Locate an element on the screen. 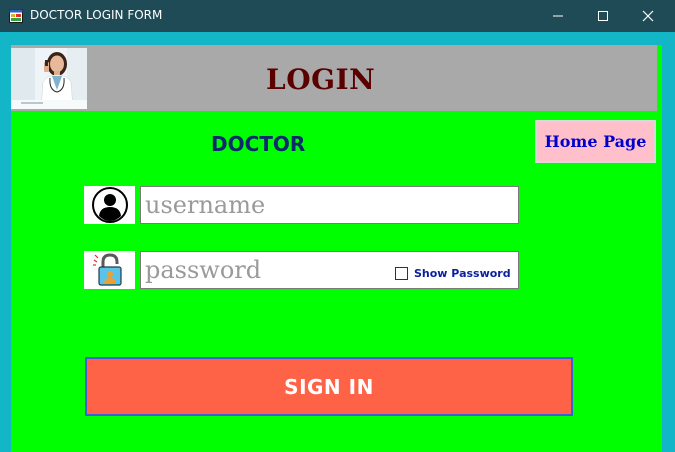  form-window-icon is located at coordinates (16, 15).